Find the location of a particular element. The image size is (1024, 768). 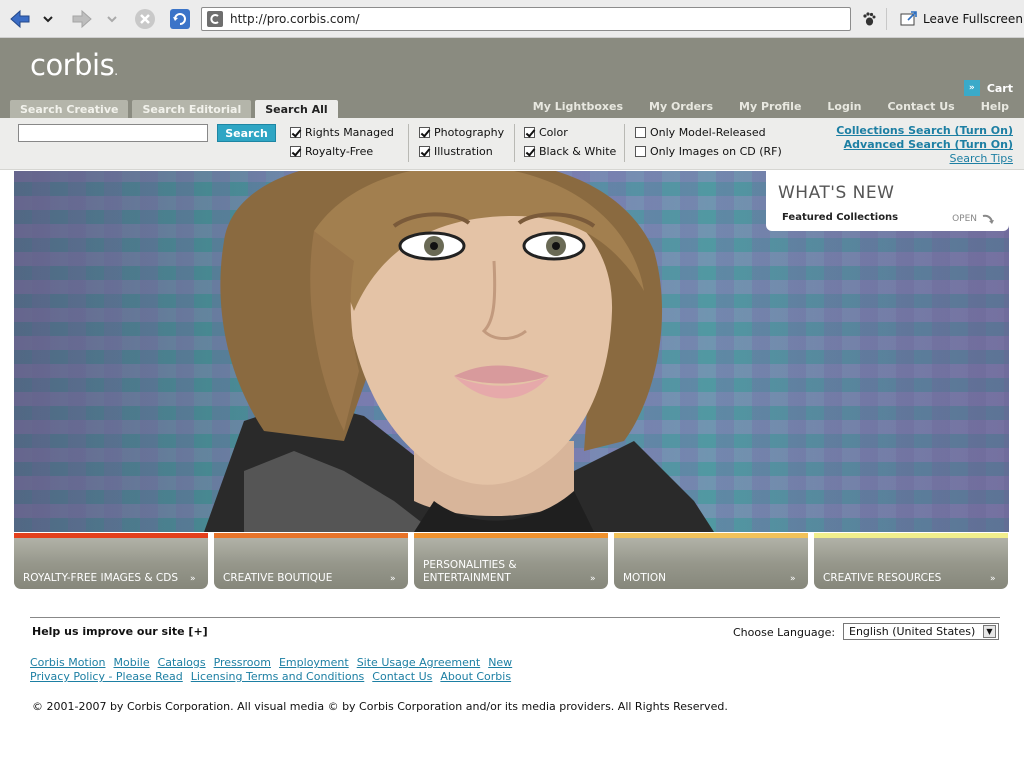

favicon-c-icon is located at coordinates (214, 19).